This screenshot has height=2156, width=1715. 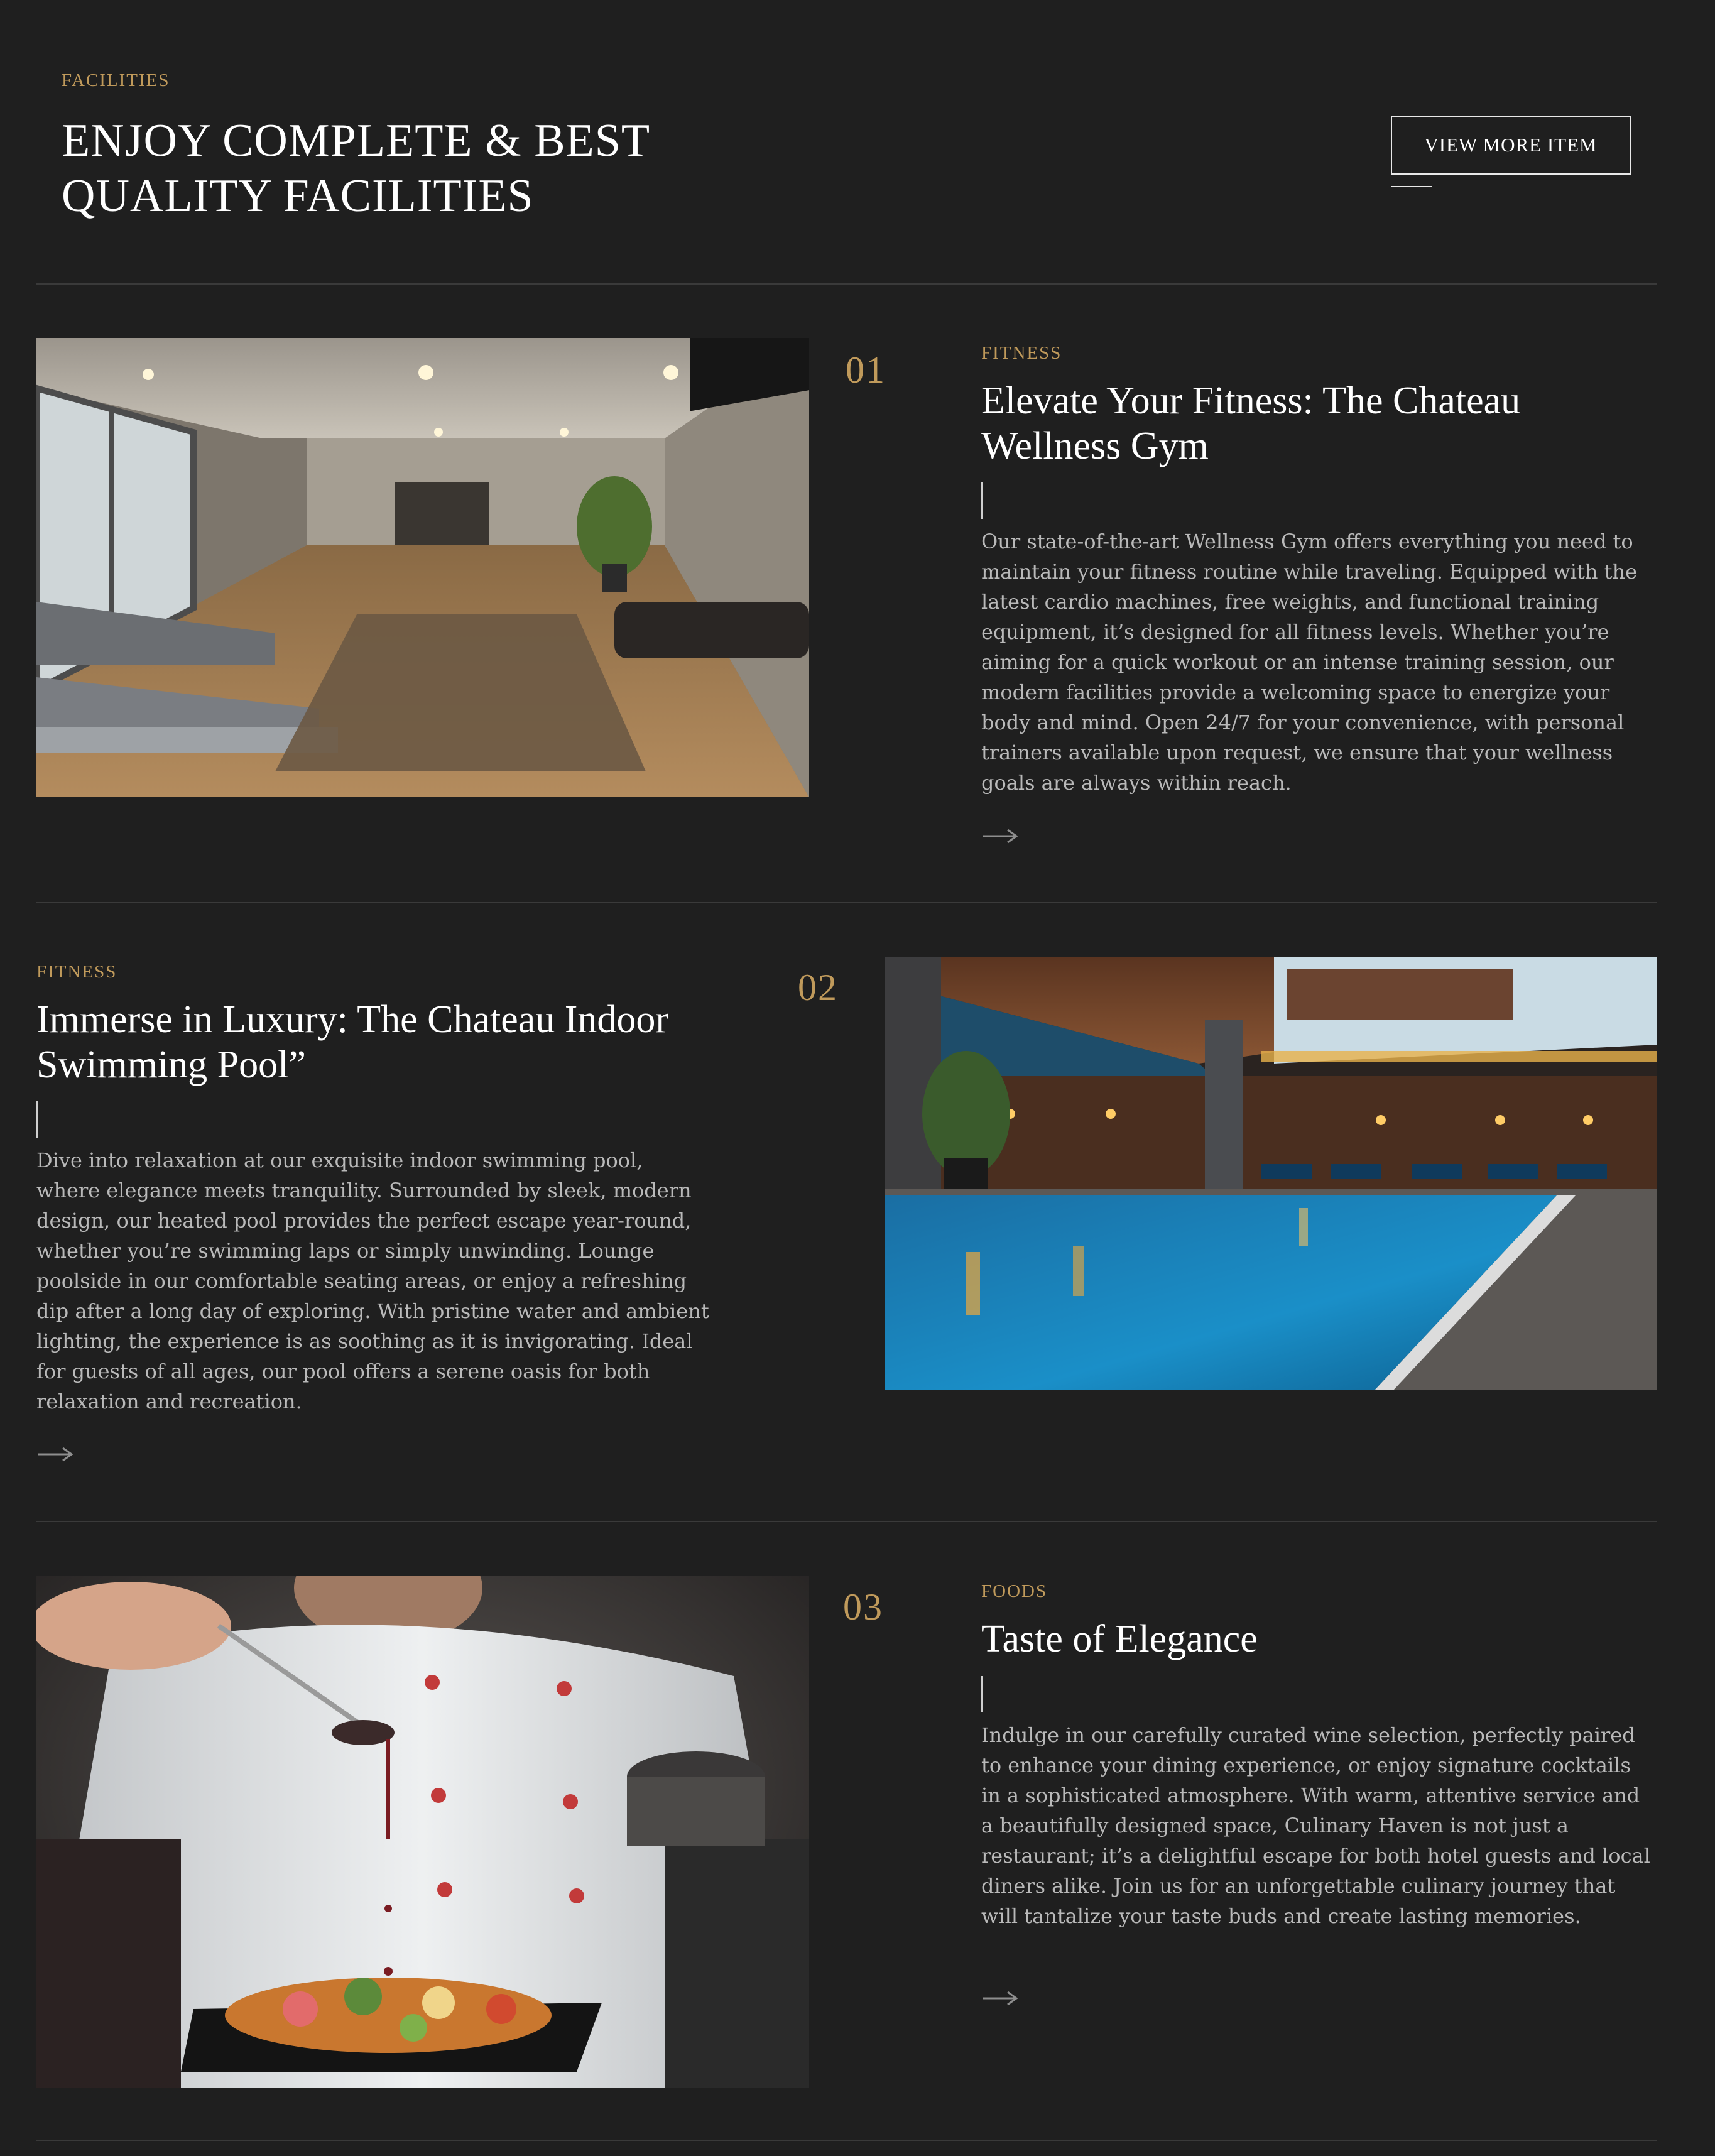 I want to click on item-title-line-1: Taste of Elegance, so click(x=1119, y=1639).